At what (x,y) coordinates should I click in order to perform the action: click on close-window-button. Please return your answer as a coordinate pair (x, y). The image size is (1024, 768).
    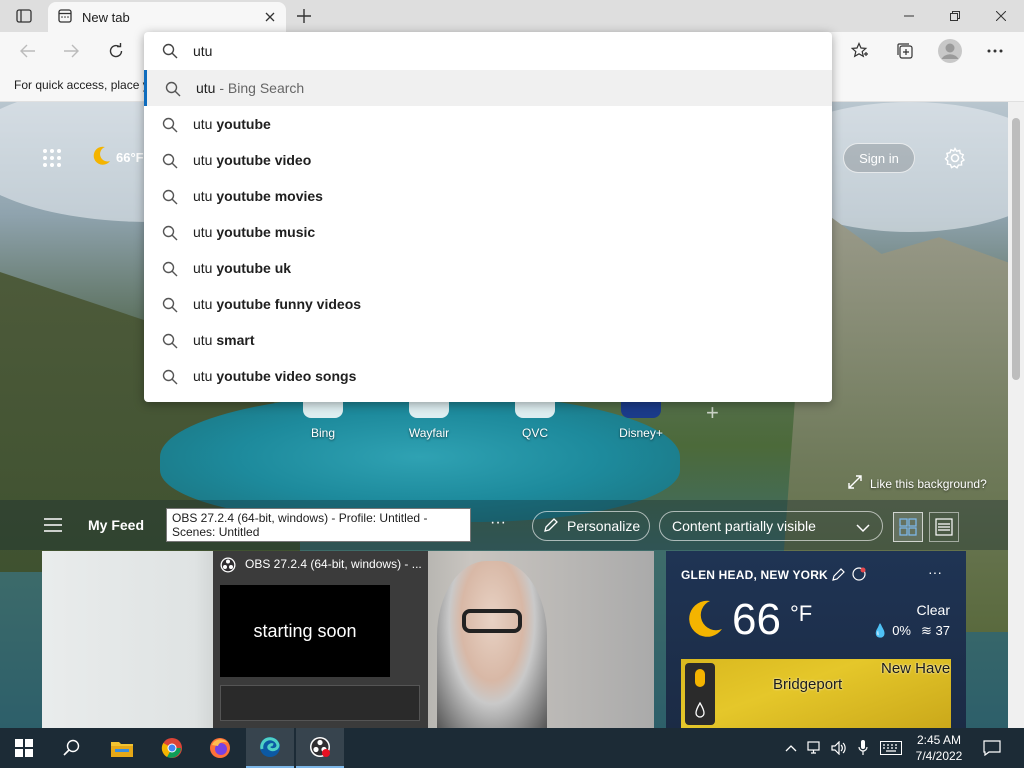
    Looking at the image, I should click on (1001, 16).